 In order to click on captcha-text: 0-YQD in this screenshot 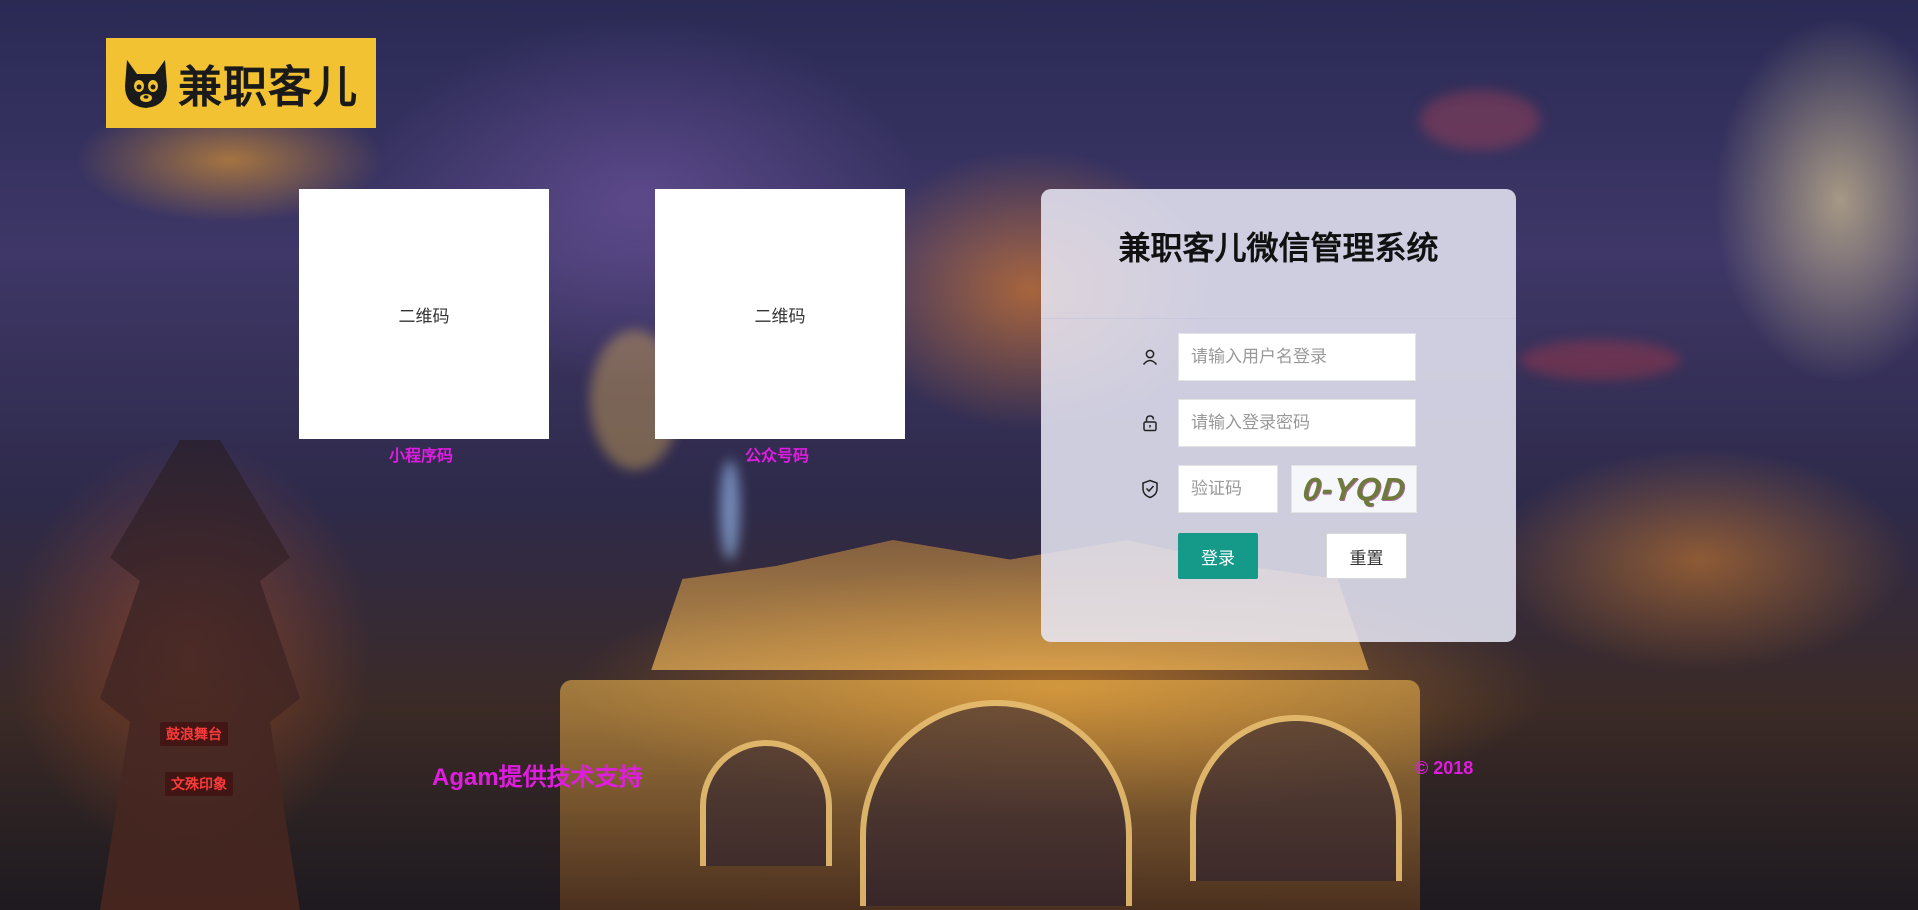, I will do `click(1354, 488)`.